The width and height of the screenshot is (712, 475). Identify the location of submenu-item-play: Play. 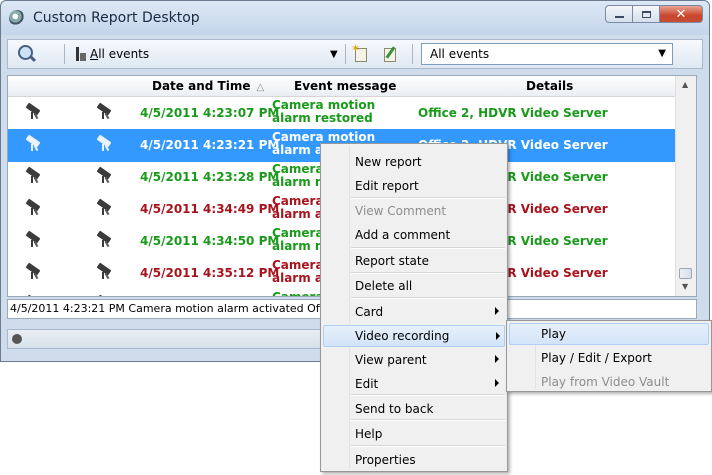
(609, 334).